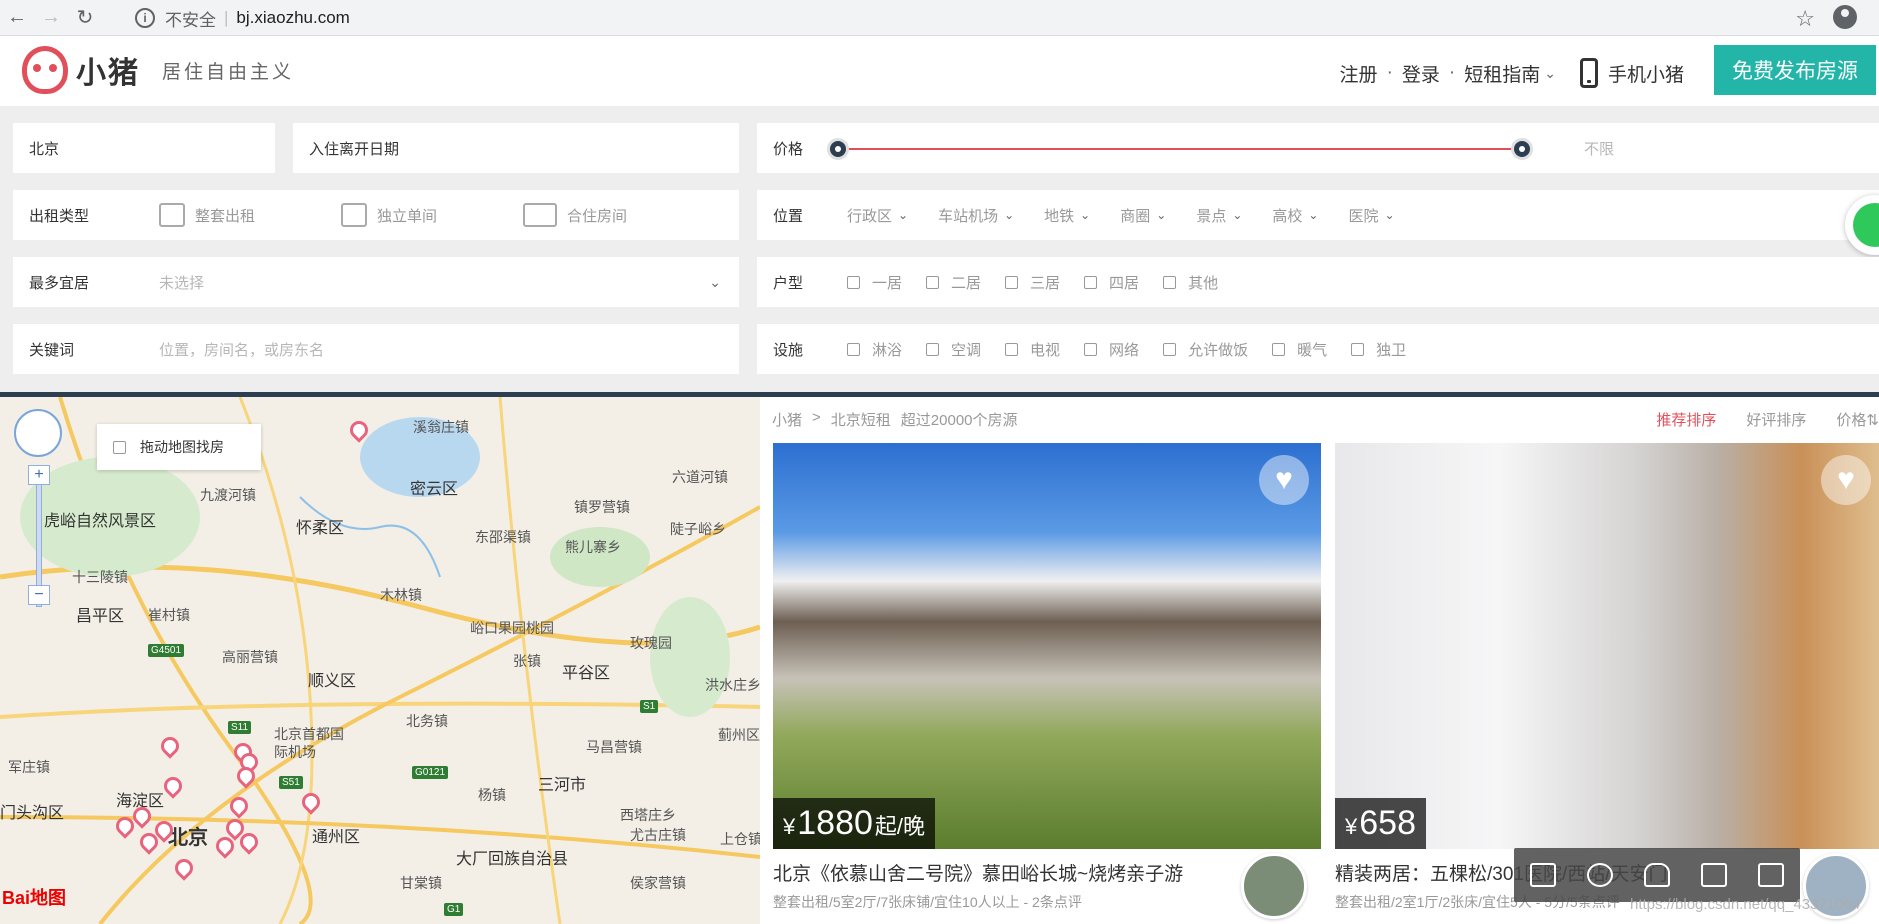 Image resolution: width=1879 pixels, height=924 pixels. What do you see at coordinates (1771, 875) in the screenshot?
I see `qr-code-icon` at bounding box center [1771, 875].